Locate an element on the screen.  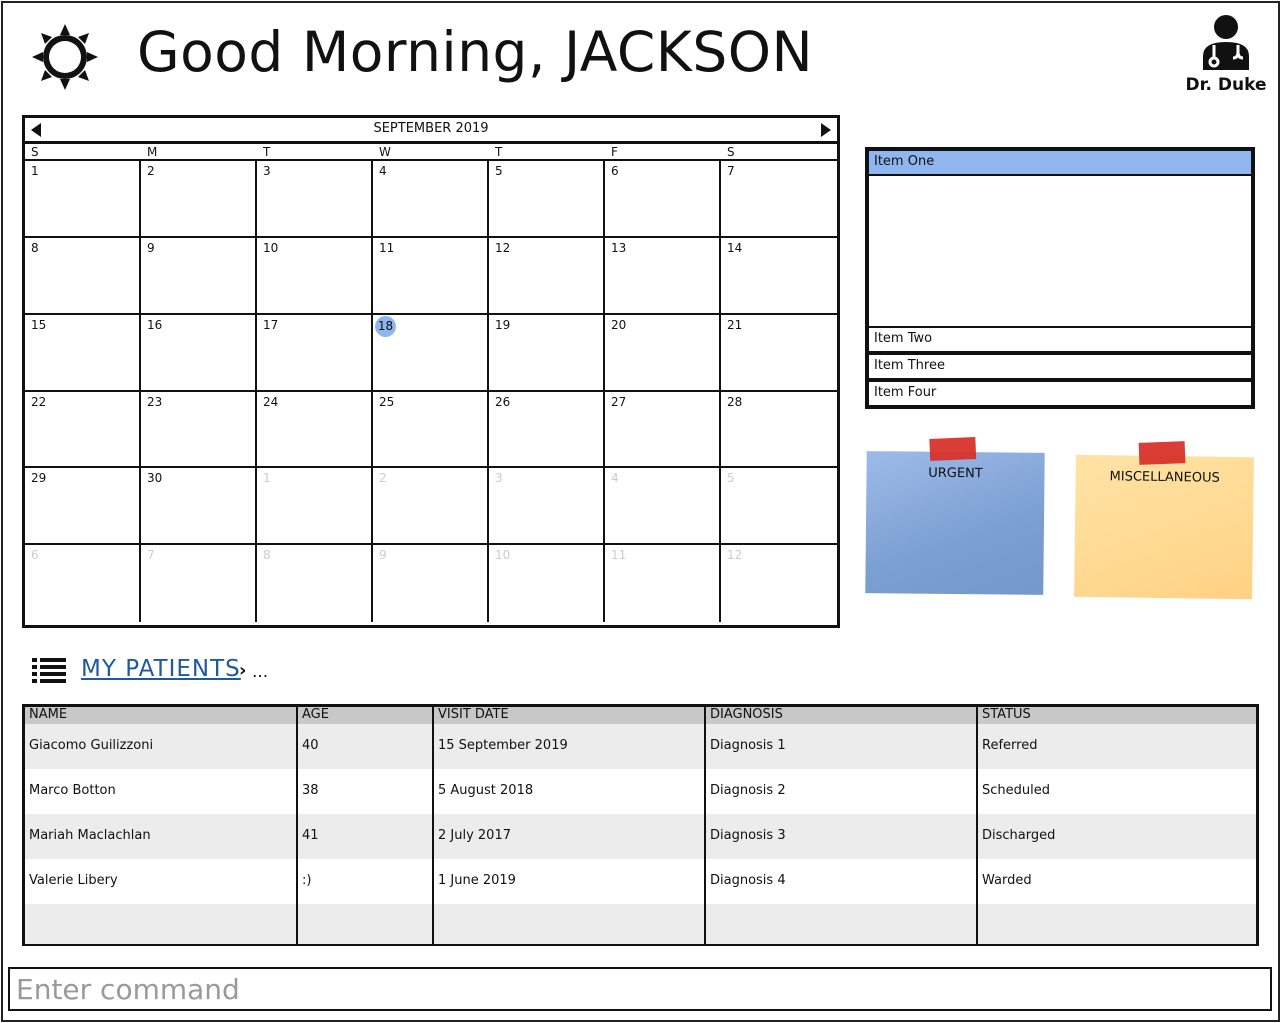
cell-age: 38 is located at coordinates (366, 791).